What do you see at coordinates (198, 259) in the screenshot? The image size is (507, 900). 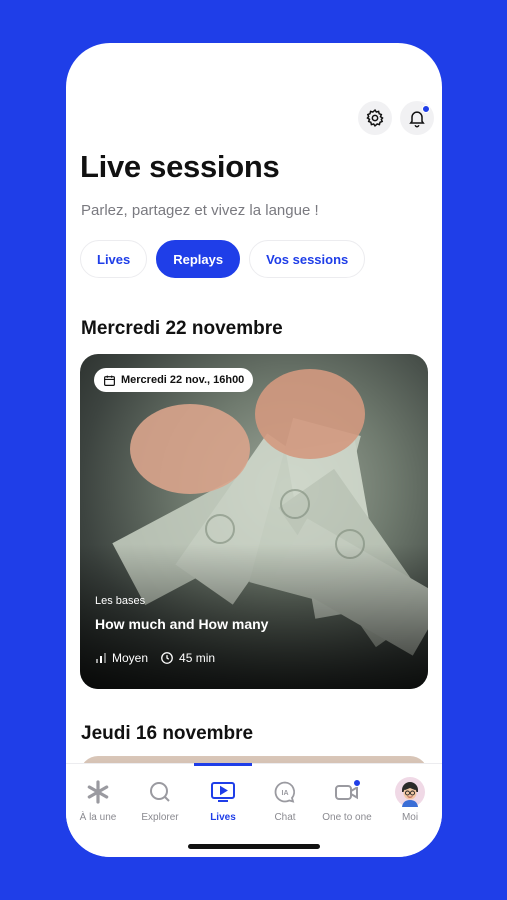 I see `tab-replays: Replays` at bounding box center [198, 259].